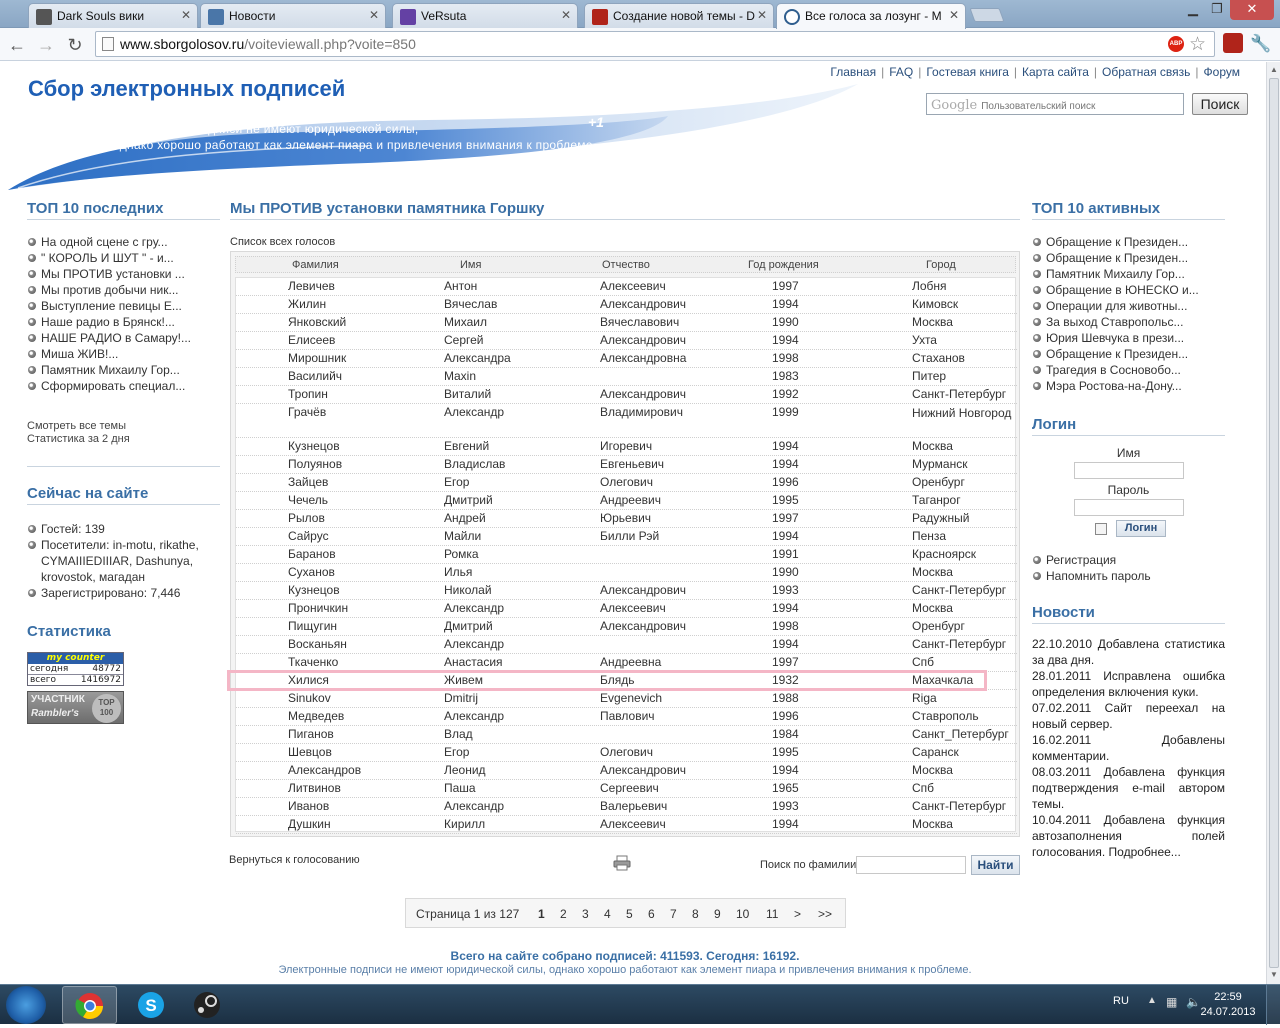  Describe the element at coordinates (1152, 1000) in the screenshot. I see `tray-arrow-icon: ▲` at that location.